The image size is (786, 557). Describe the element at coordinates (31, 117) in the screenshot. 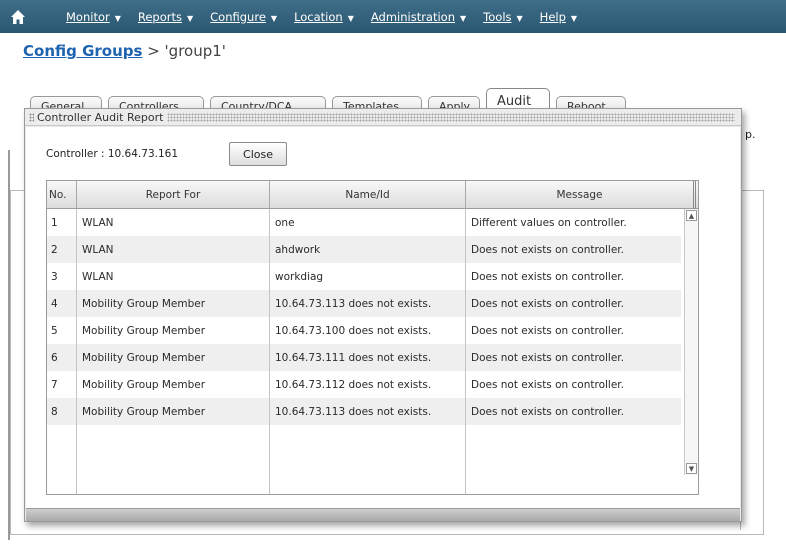

I see `drag-grip-icon` at that location.